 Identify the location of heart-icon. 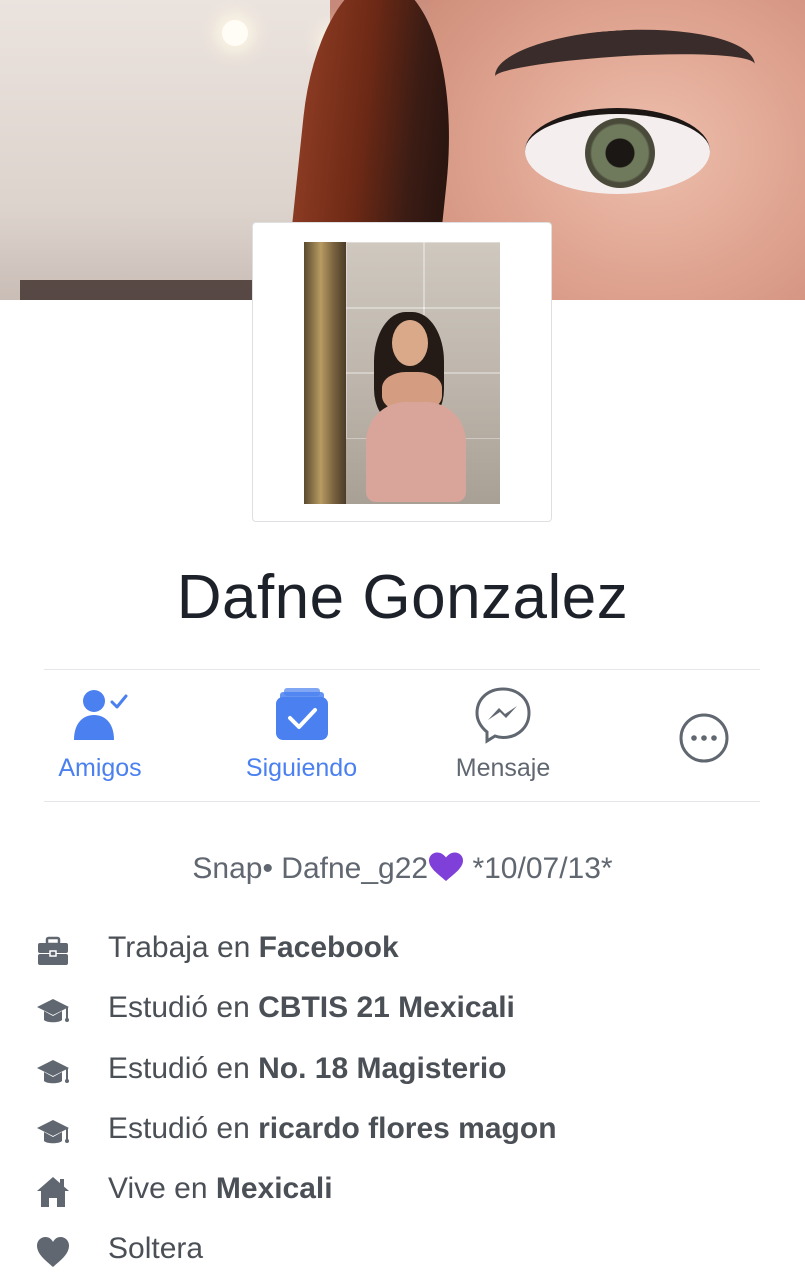
(53, 1252).